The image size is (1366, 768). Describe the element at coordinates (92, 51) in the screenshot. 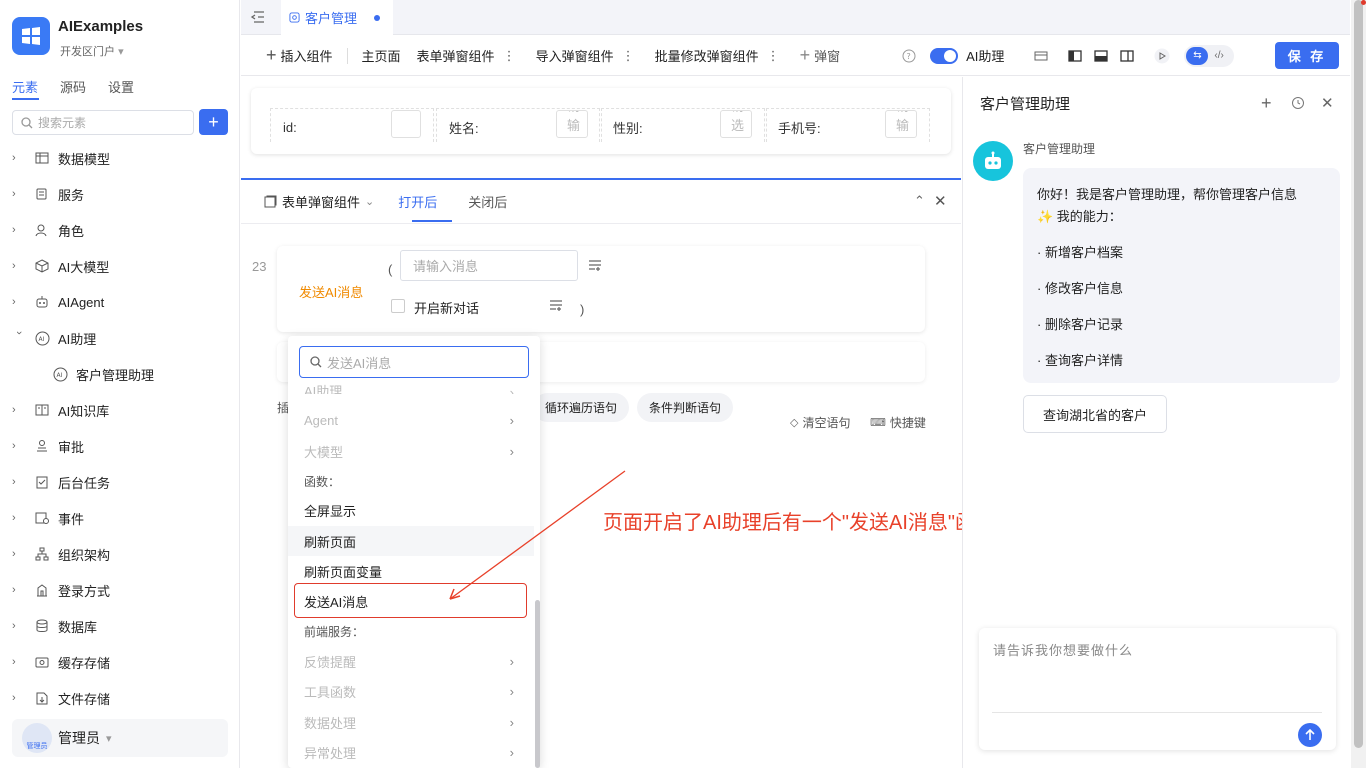

I see `portal-selector: 开发区门户 ▾` at that location.